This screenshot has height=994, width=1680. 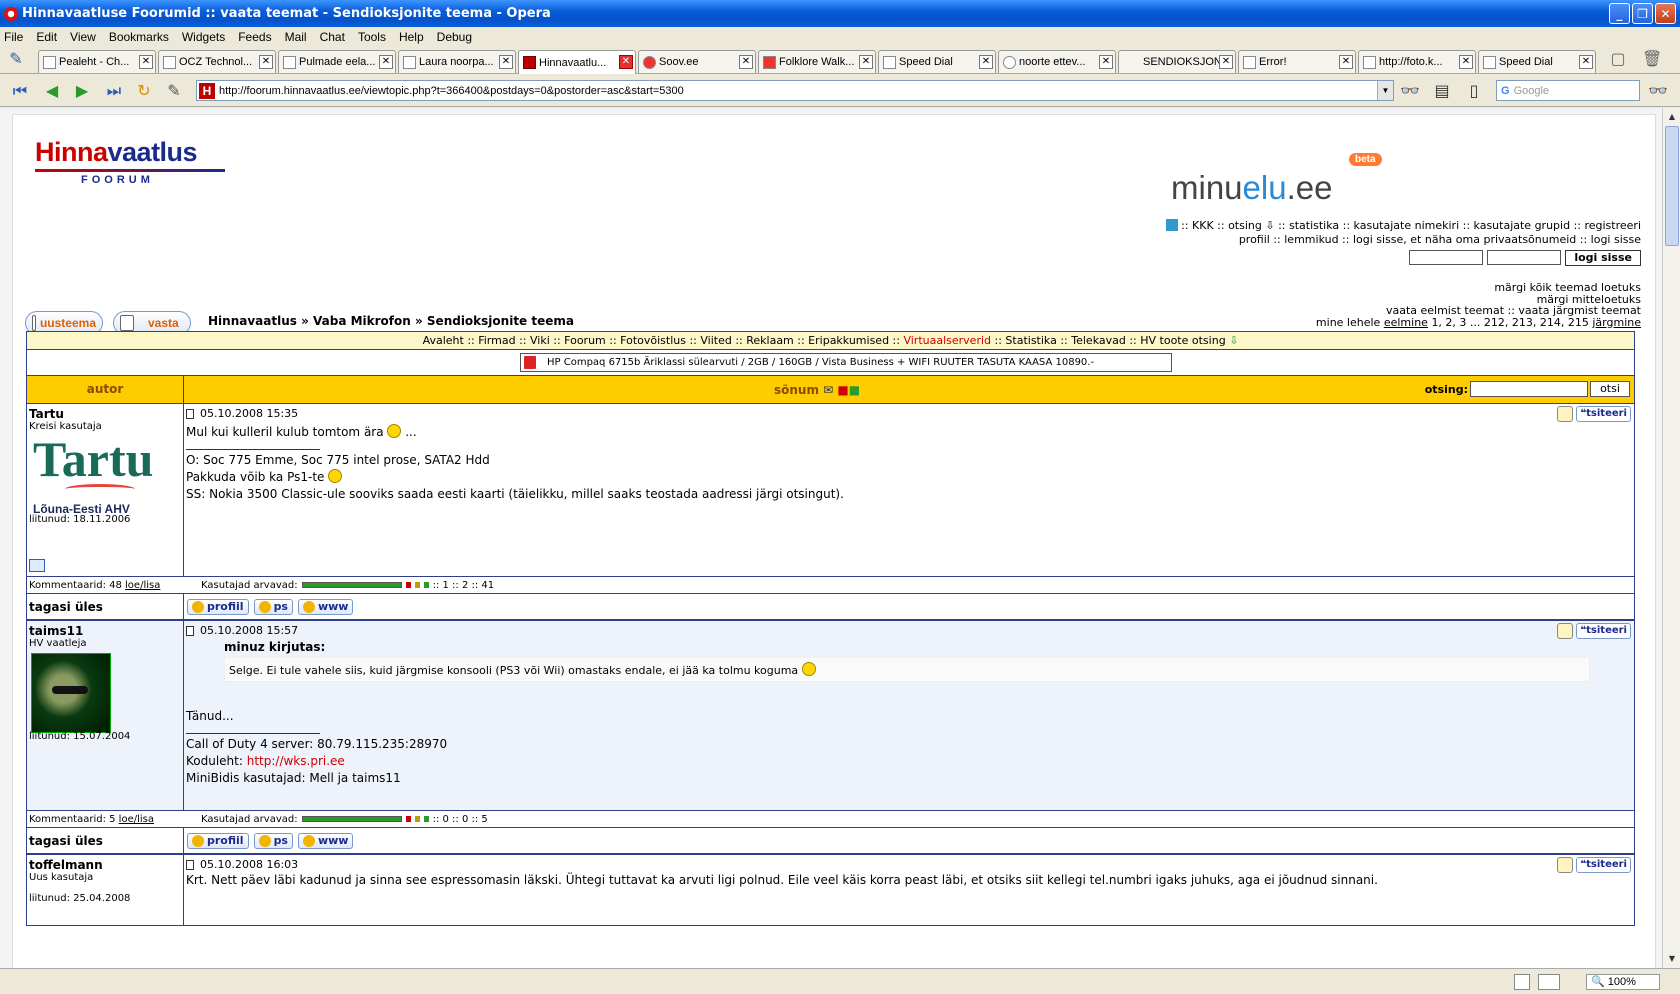 I want to click on scroll-up-icon: ▲, so click(x=1672, y=117).